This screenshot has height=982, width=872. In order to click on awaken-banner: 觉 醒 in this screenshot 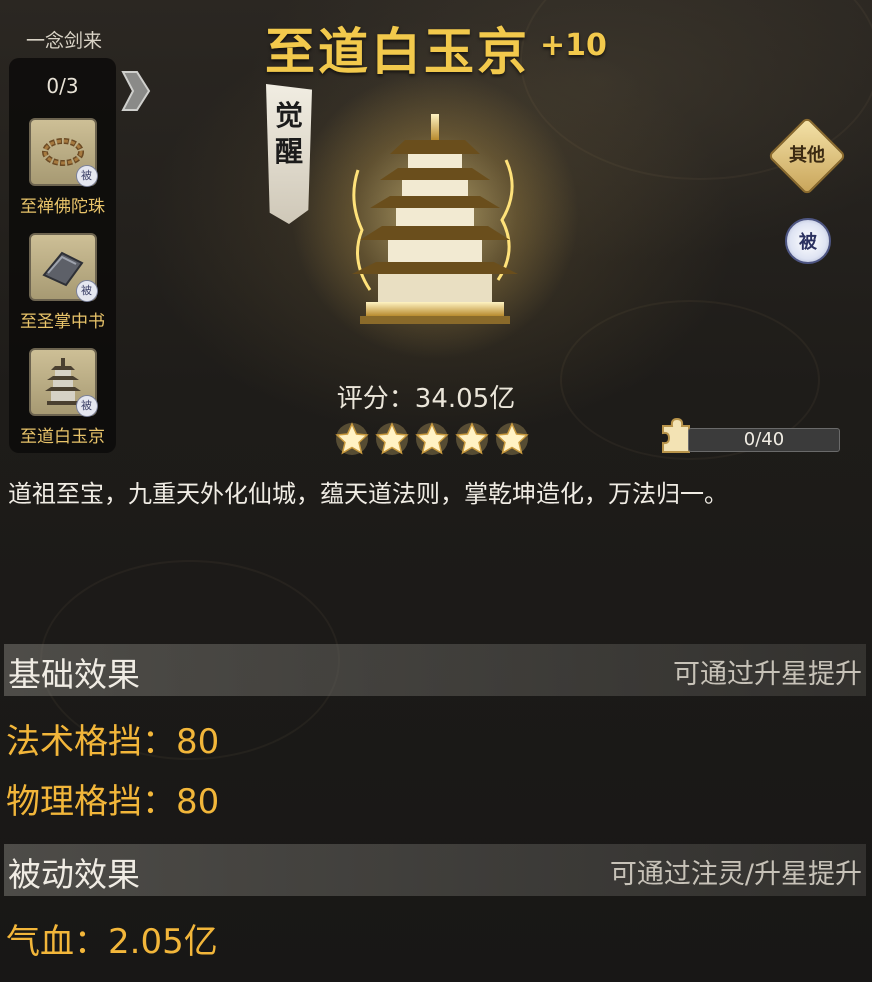, I will do `click(289, 154)`.